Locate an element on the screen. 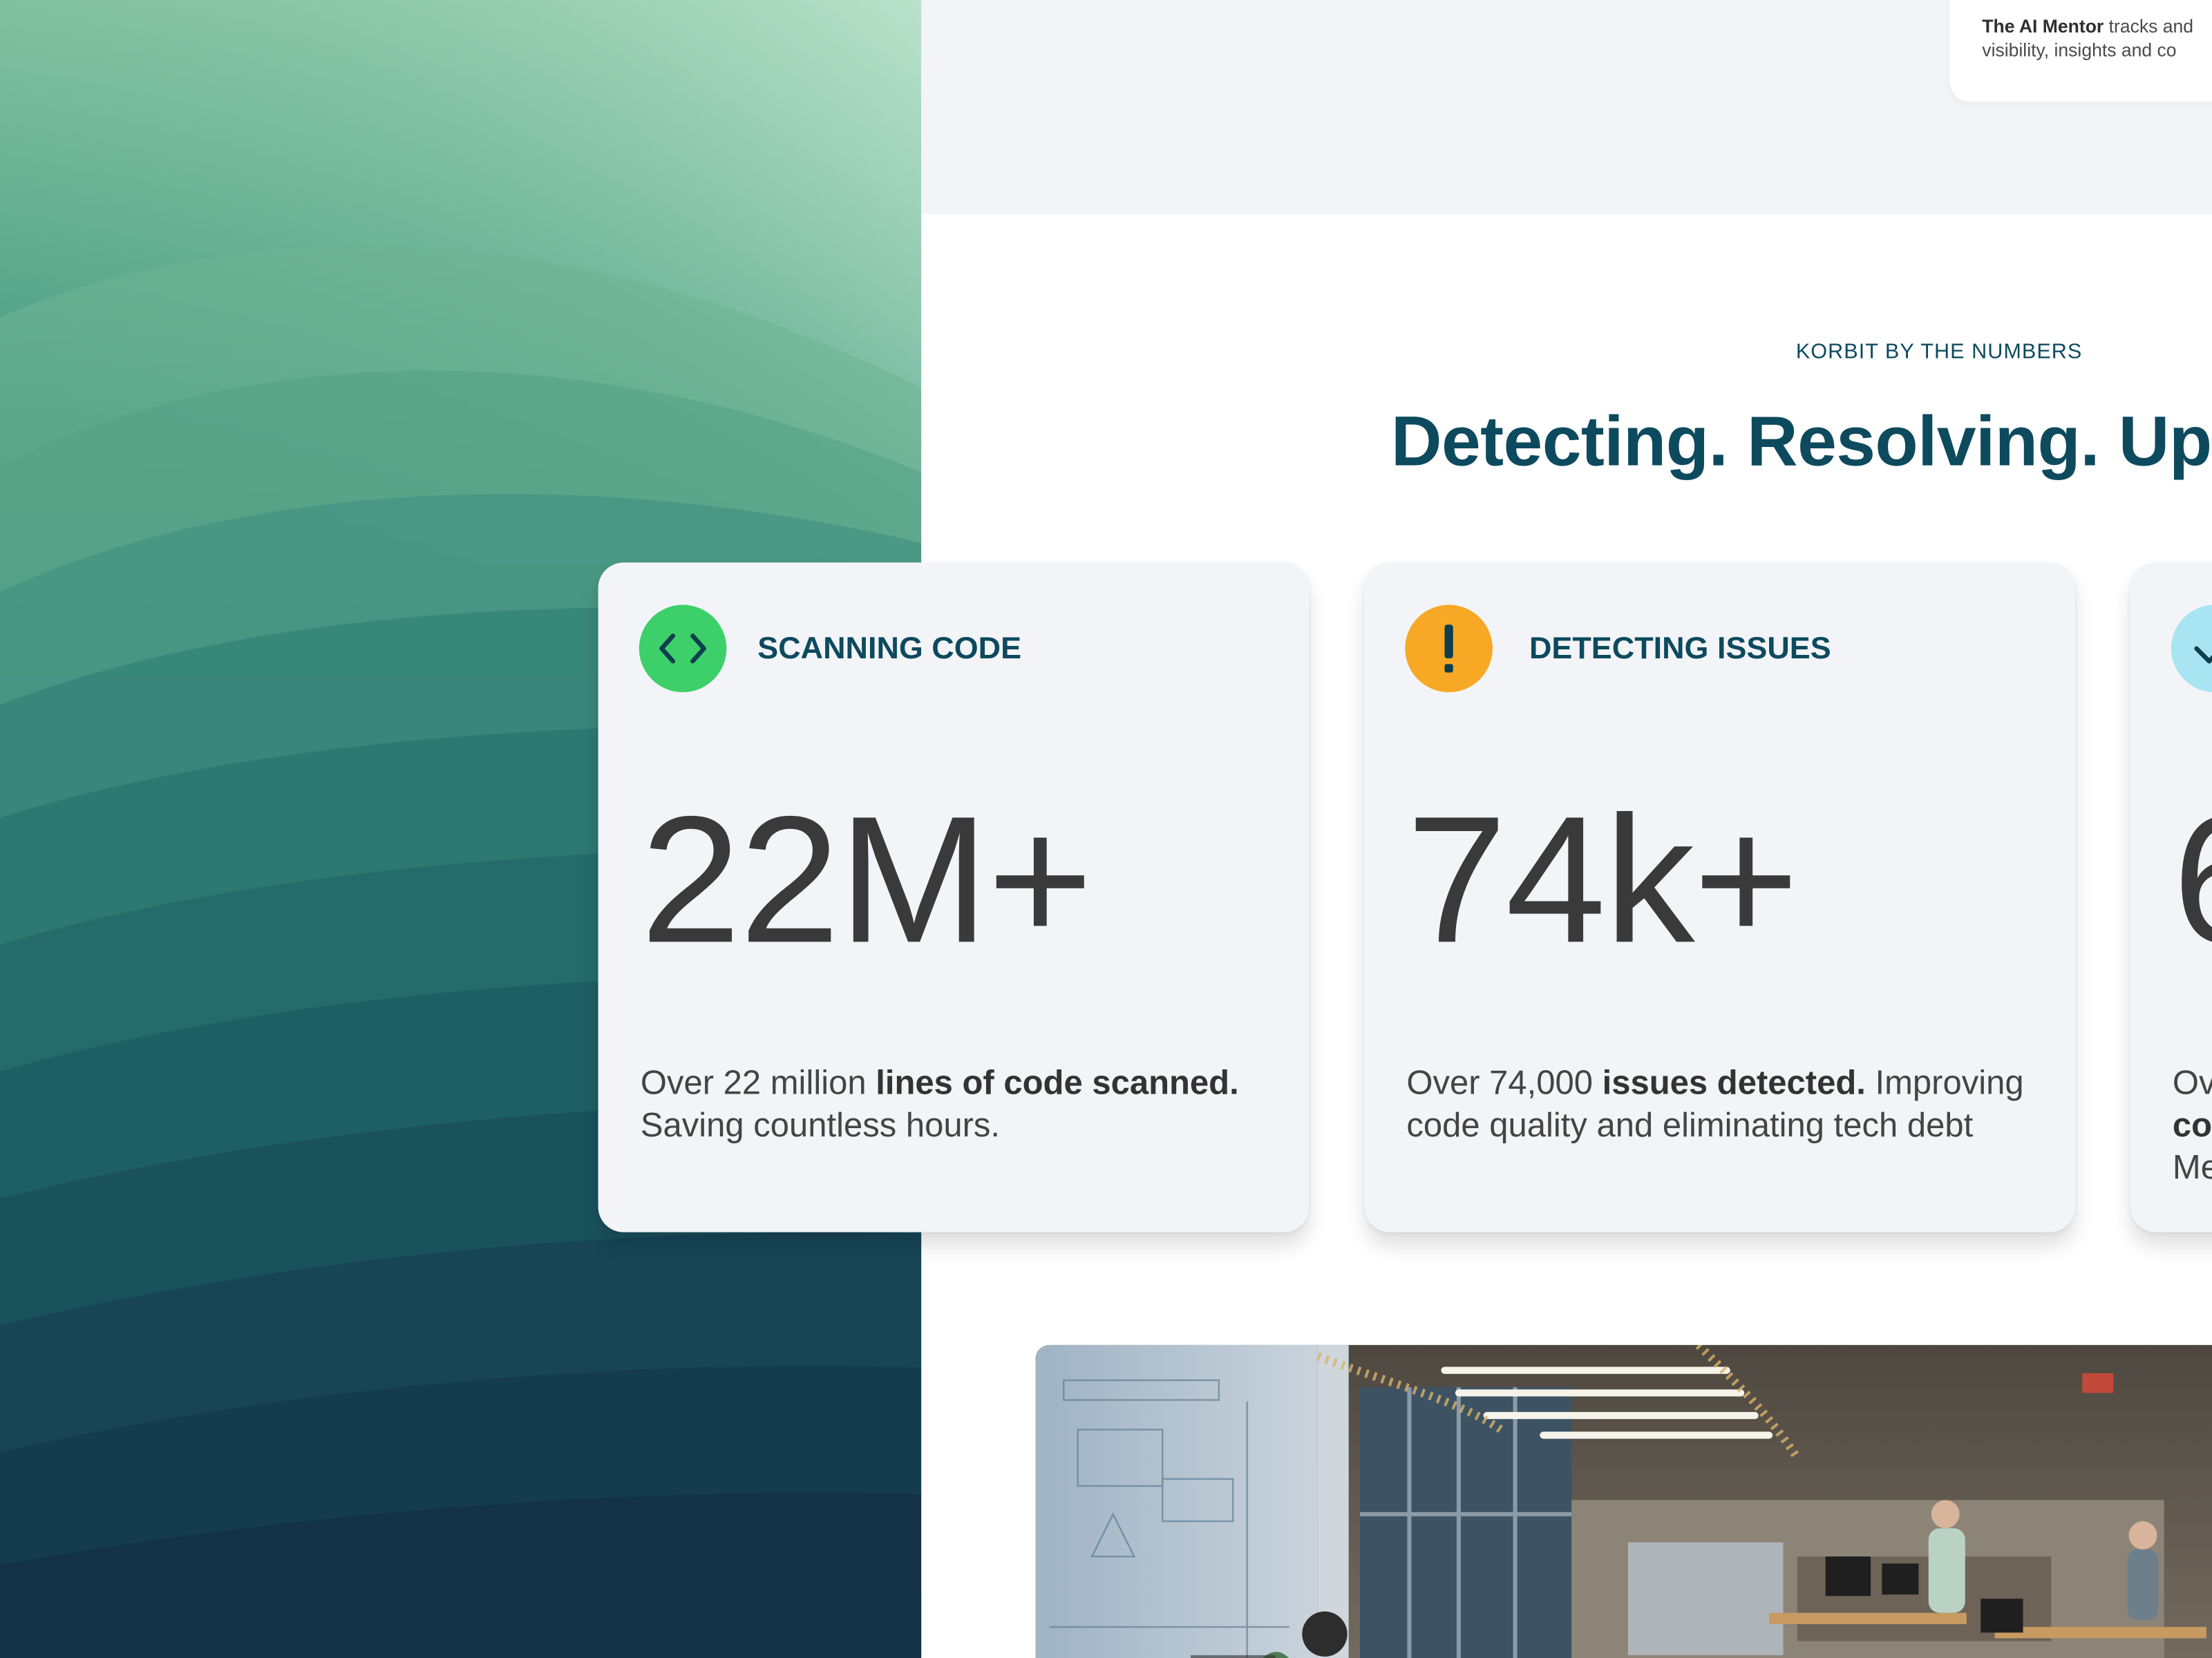 This screenshot has width=2212, height=1658. stat-description-pre: Over 22 million is located at coordinates (758, 1083).